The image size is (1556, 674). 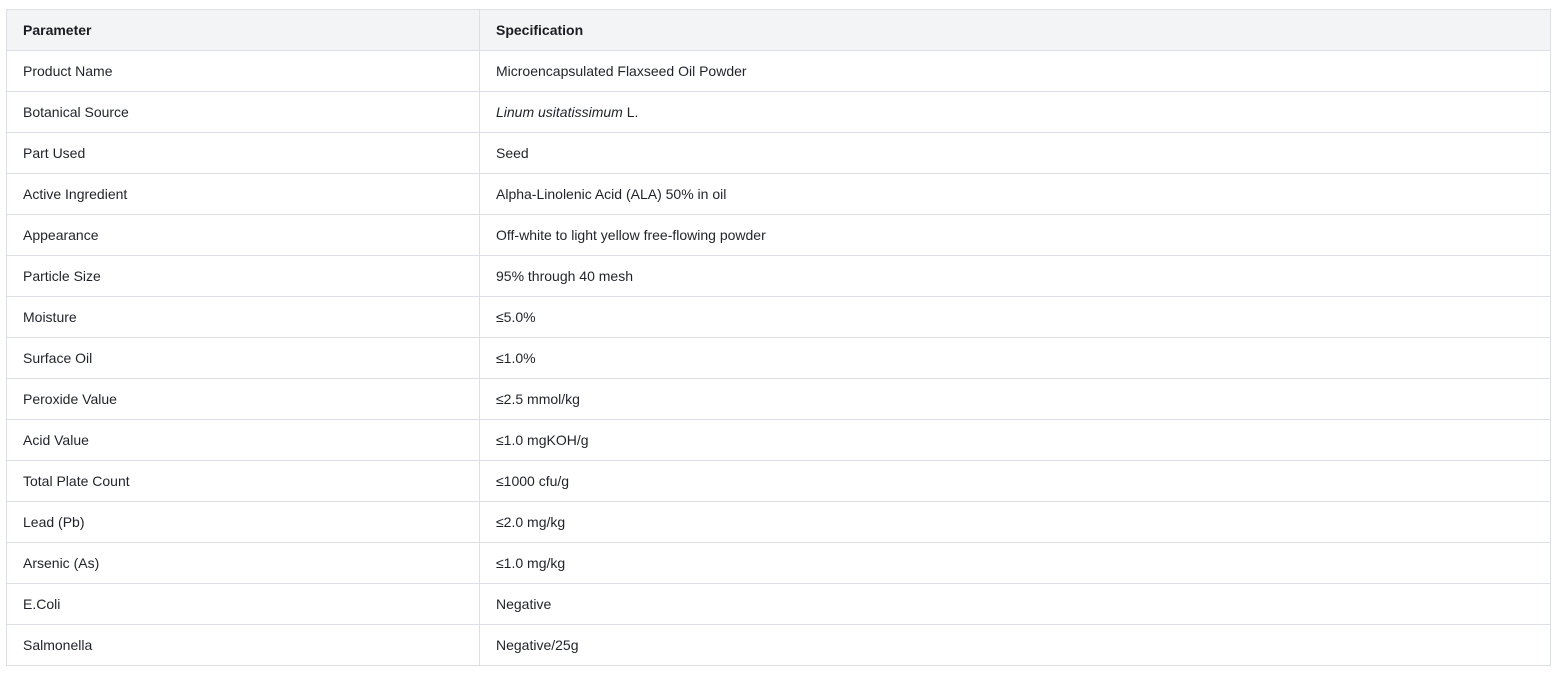 I want to click on parameter-cell: Salmonella, so click(x=243, y=645).